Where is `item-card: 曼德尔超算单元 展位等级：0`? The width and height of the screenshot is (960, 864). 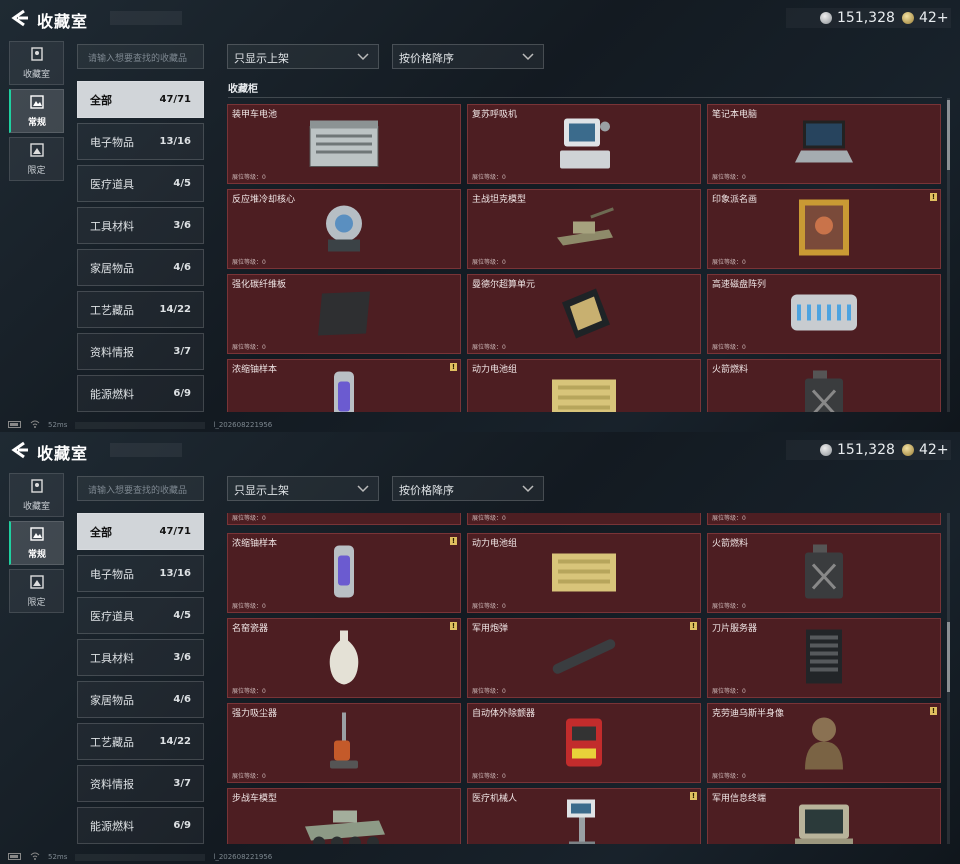
item-card: 曼德尔超算单元 展位等级：0 is located at coordinates (584, 314).